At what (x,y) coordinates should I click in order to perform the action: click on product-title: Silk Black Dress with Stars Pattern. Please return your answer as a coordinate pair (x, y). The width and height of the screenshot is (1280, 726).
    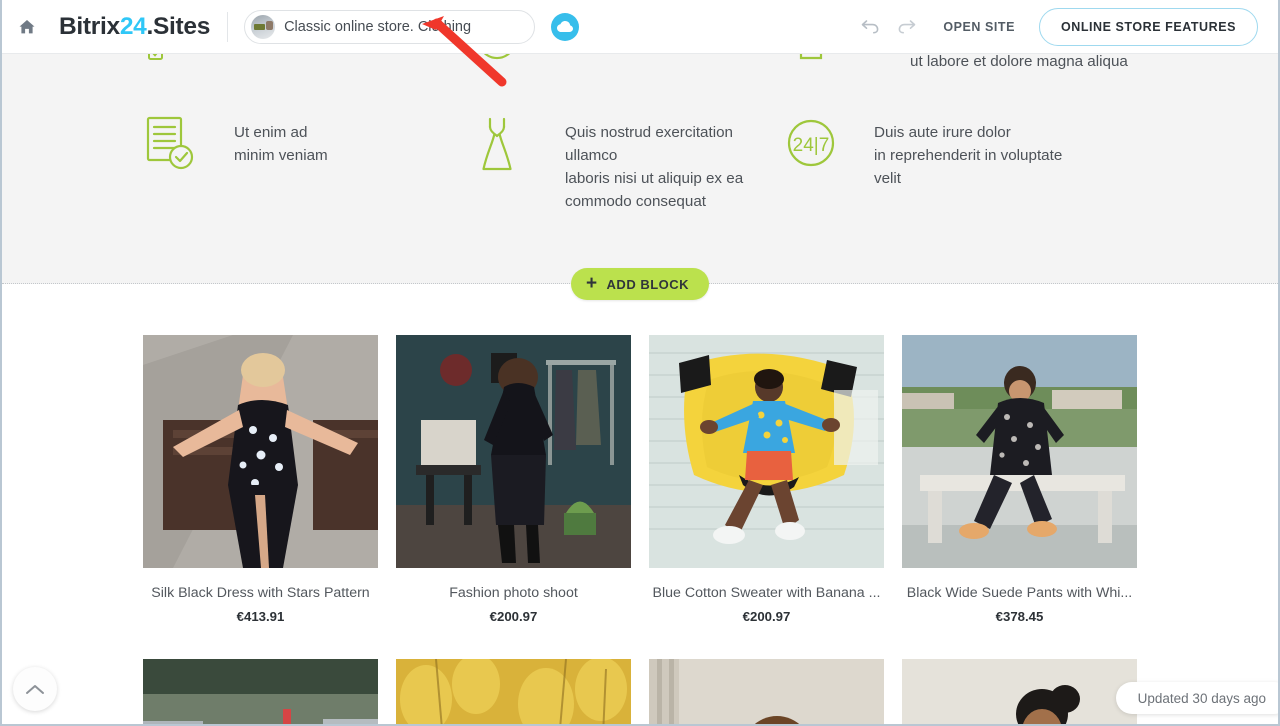
    Looking at the image, I should click on (260, 593).